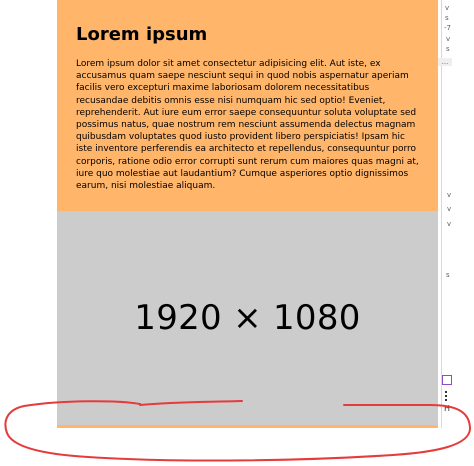 This screenshot has width=474, height=466. Describe the element at coordinates (447, 28) in the screenshot. I see `rail-text-top-3: -7` at that location.